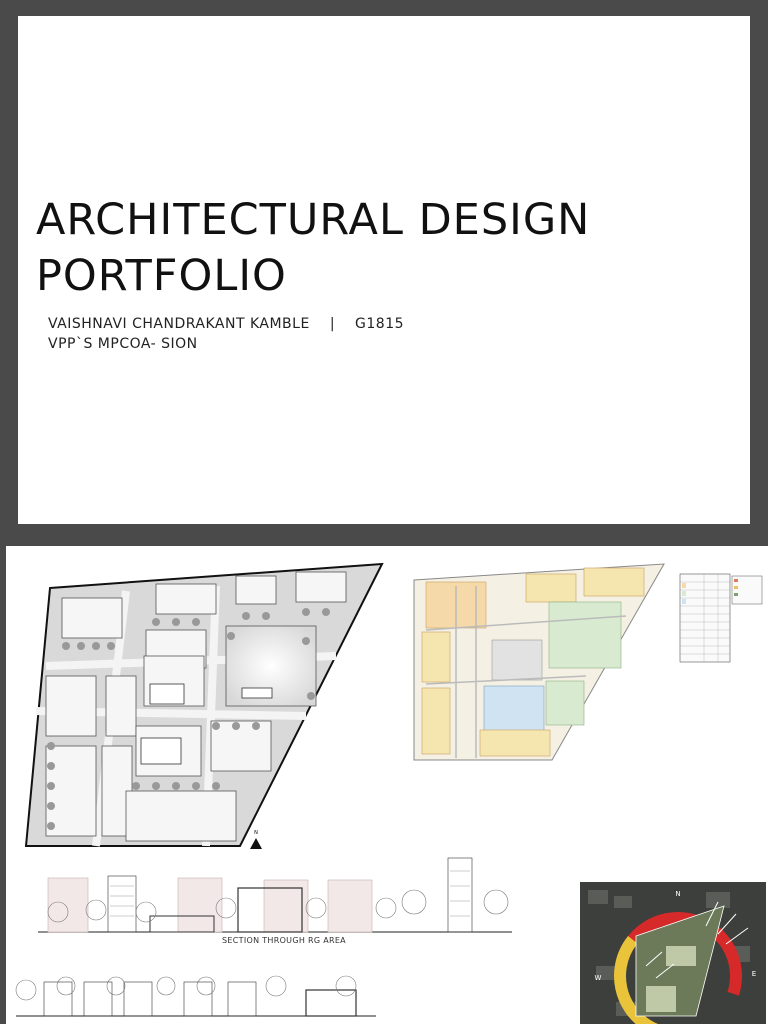 The image size is (768, 1024). What do you see at coordinates (380, 324) in the screenshot?
I see `student-id: G1815` at bounding box center [380, 324].